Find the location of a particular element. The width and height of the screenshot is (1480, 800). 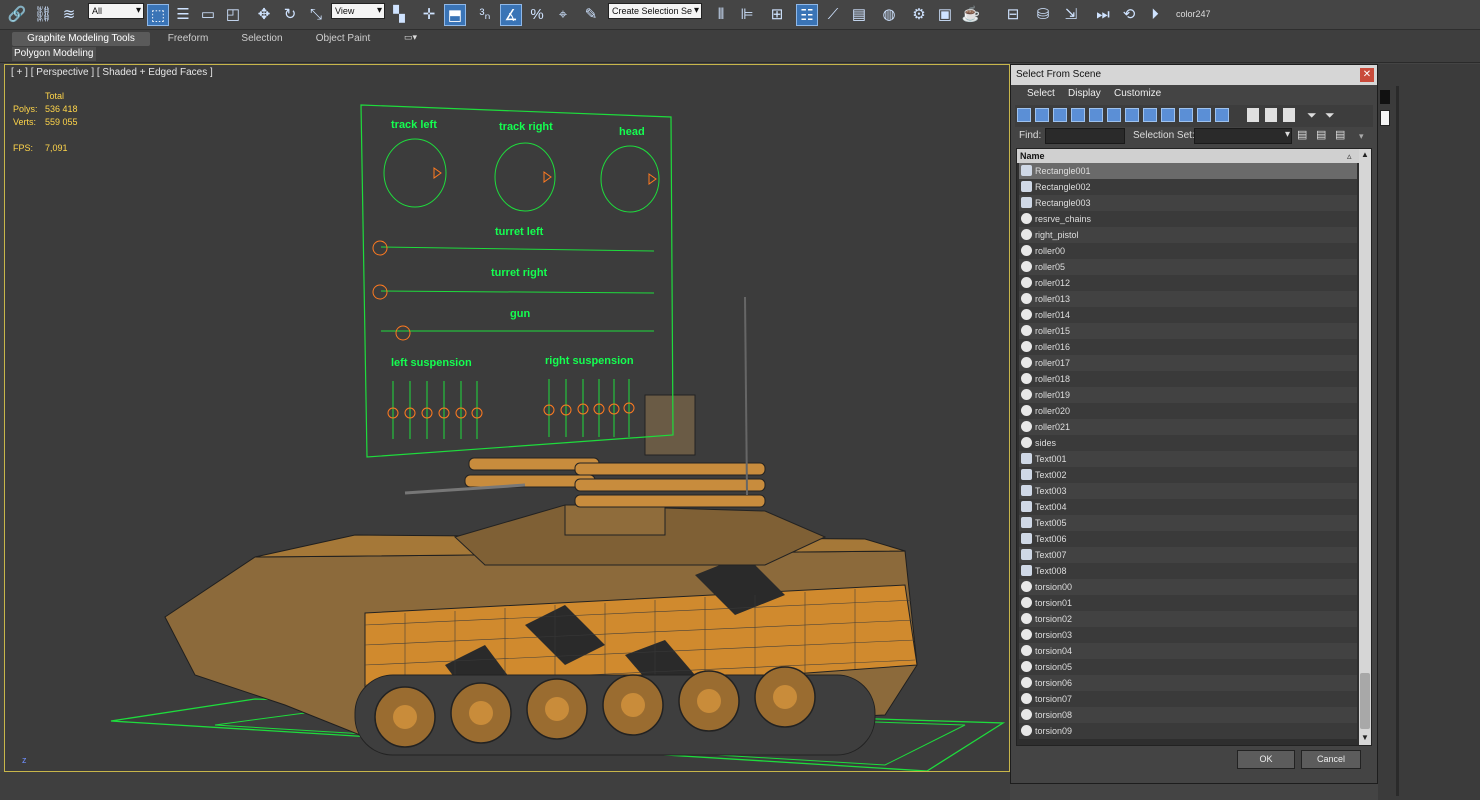

reference-coordinate-select: View is located at coordinates (358, 11).